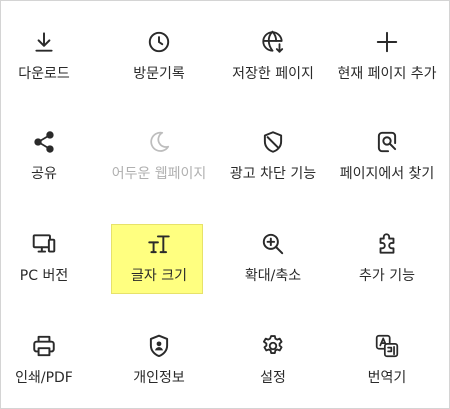 The width and height of the screenshot is (450, 409). Describe the element at coordinates (273, 258) in the screenshot. I see `menu-item-zoom: 확대/축소` at that location.